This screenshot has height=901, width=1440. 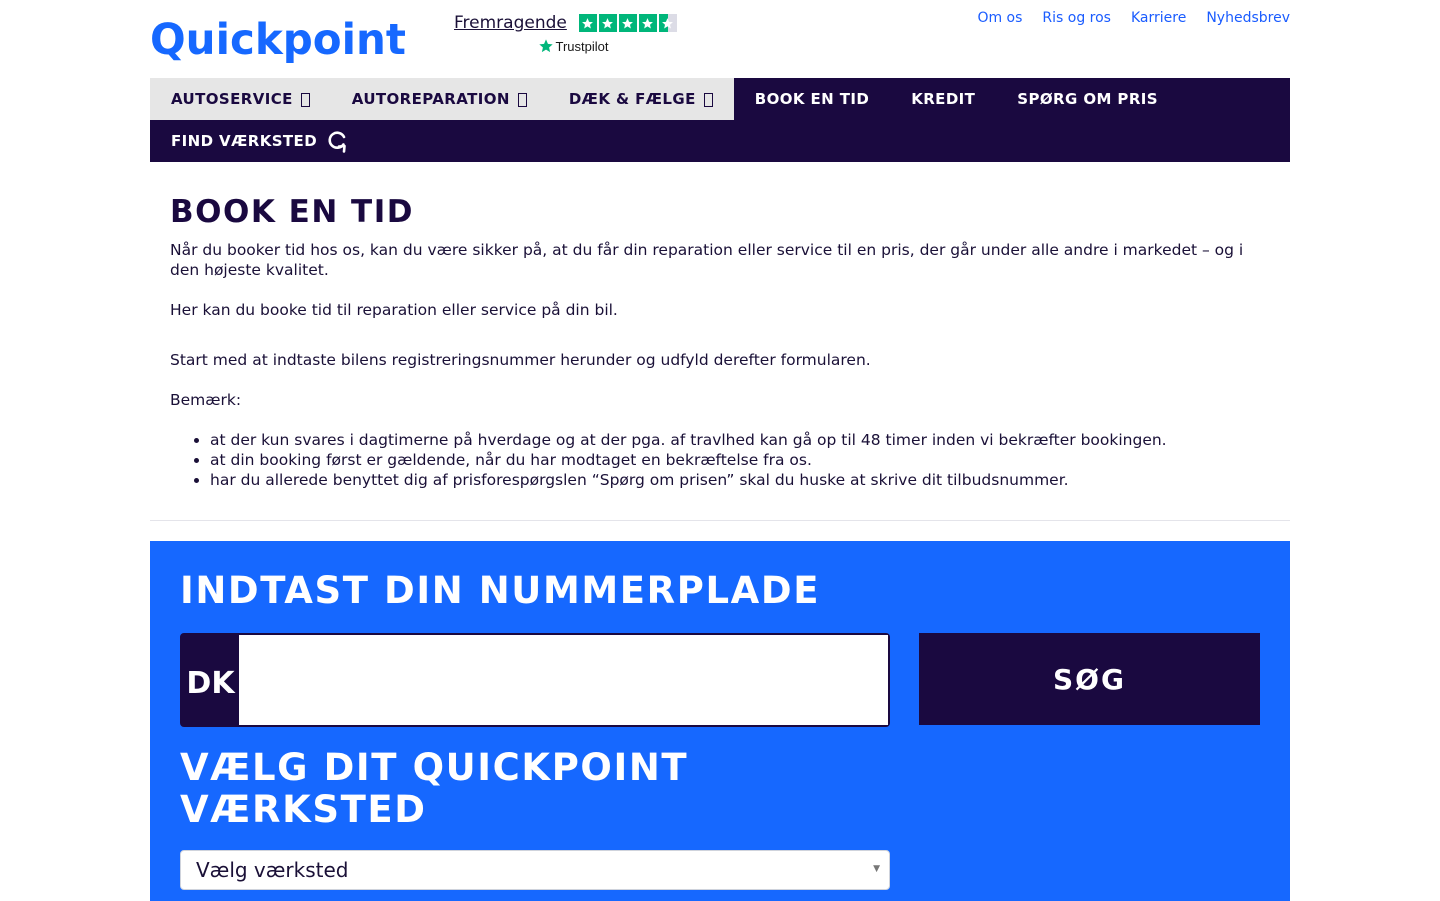 I want to click on top-link-nyhedsbrev: Nyhedsbrev, so click(x=1248, y=18).